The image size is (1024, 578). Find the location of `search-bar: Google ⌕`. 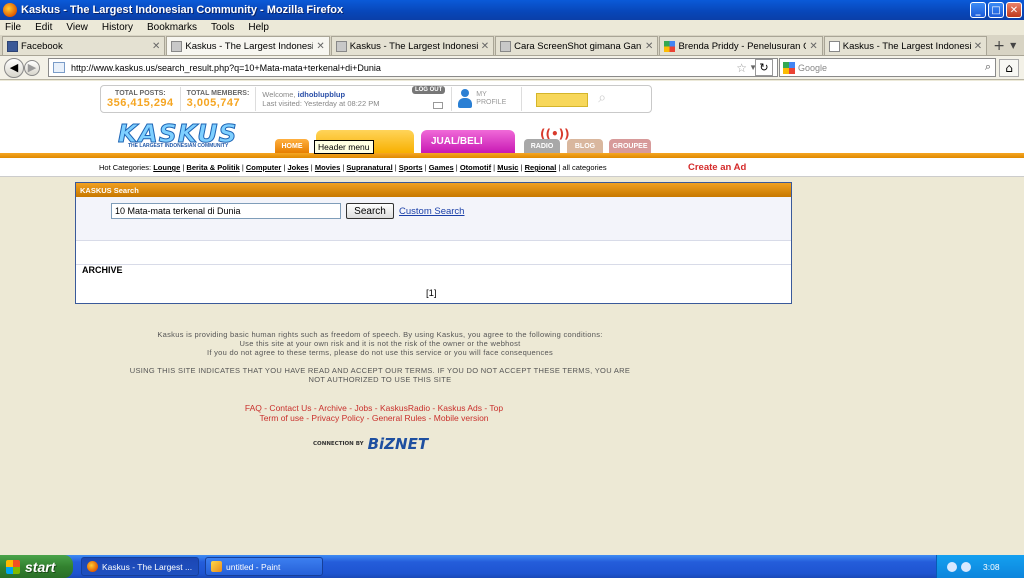

search-bar: Google ⌕ is located at coordinates (887, 67).